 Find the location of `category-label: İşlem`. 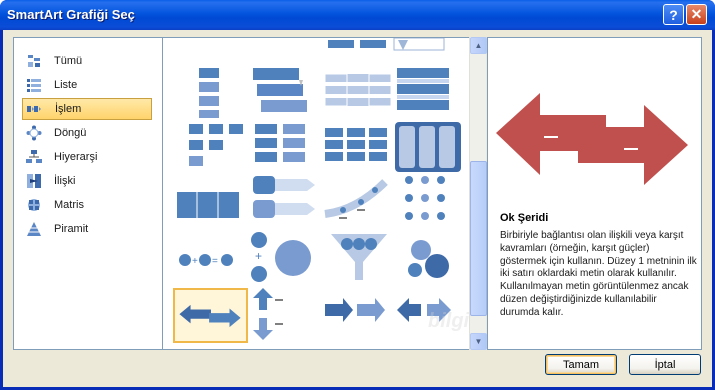

category-label: İşlem is located at coordinates (68, 109).